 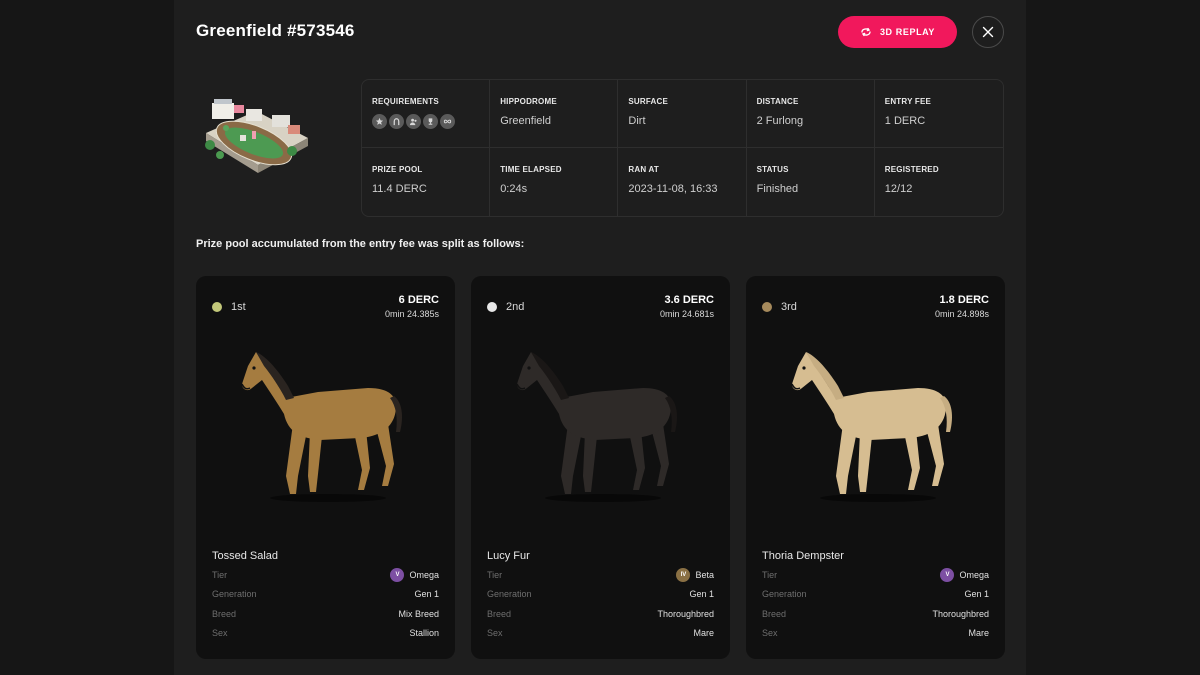 I want to click on star-icon, so click(x=379, y=121).